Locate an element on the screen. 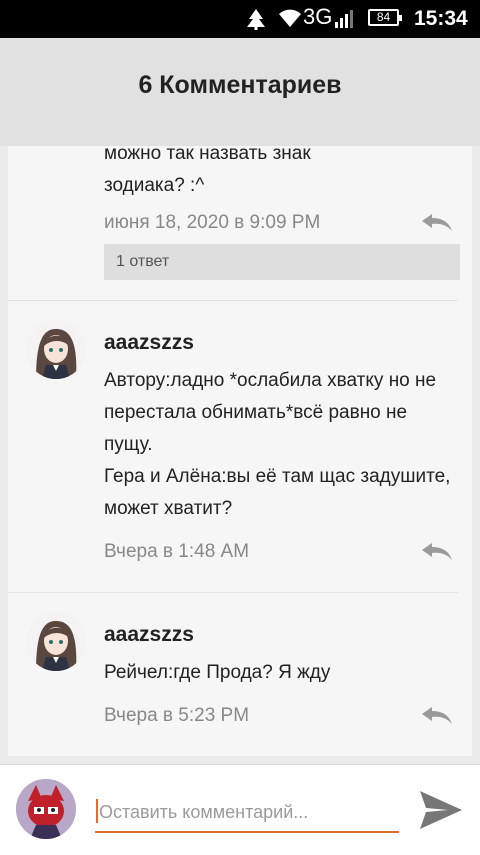  page-title: 6 Комментариев is located at coordinates (240, 85).